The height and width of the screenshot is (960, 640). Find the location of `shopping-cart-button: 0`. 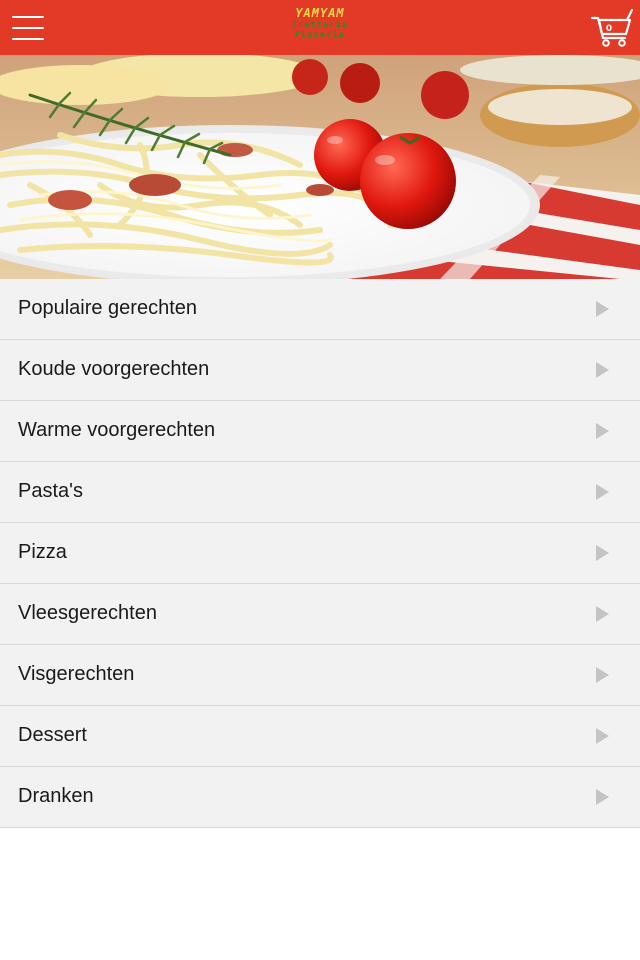

shopping-cart-button: 0 is located at coordinates (612, 28).